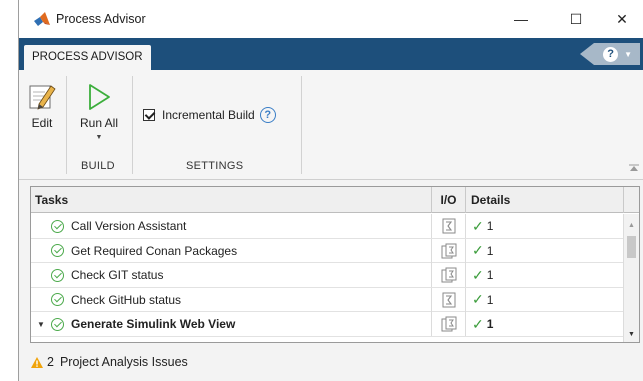 Image resolution: width=643 pixels, height=381 pixels. Describe the element at coordinates (544, 200) in the screenshot. I see `column-header-details: Details` at that location.